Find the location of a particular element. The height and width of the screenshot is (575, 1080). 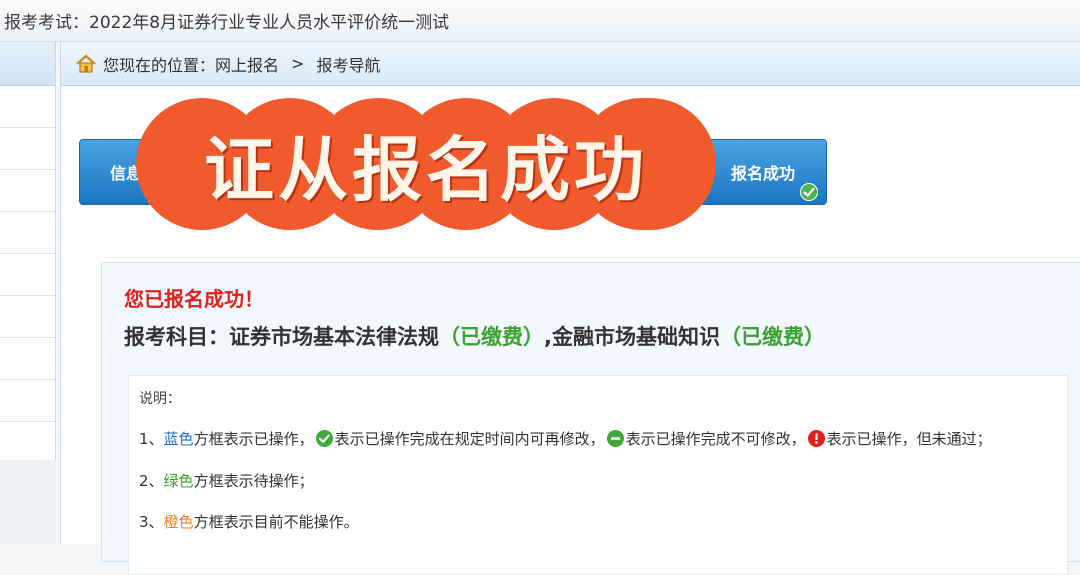

subjects-line: 报考科目：证券市场基本法律法规（已缴费）,金融市场基础知识（已缴费） is located at coordinates (474, 336).